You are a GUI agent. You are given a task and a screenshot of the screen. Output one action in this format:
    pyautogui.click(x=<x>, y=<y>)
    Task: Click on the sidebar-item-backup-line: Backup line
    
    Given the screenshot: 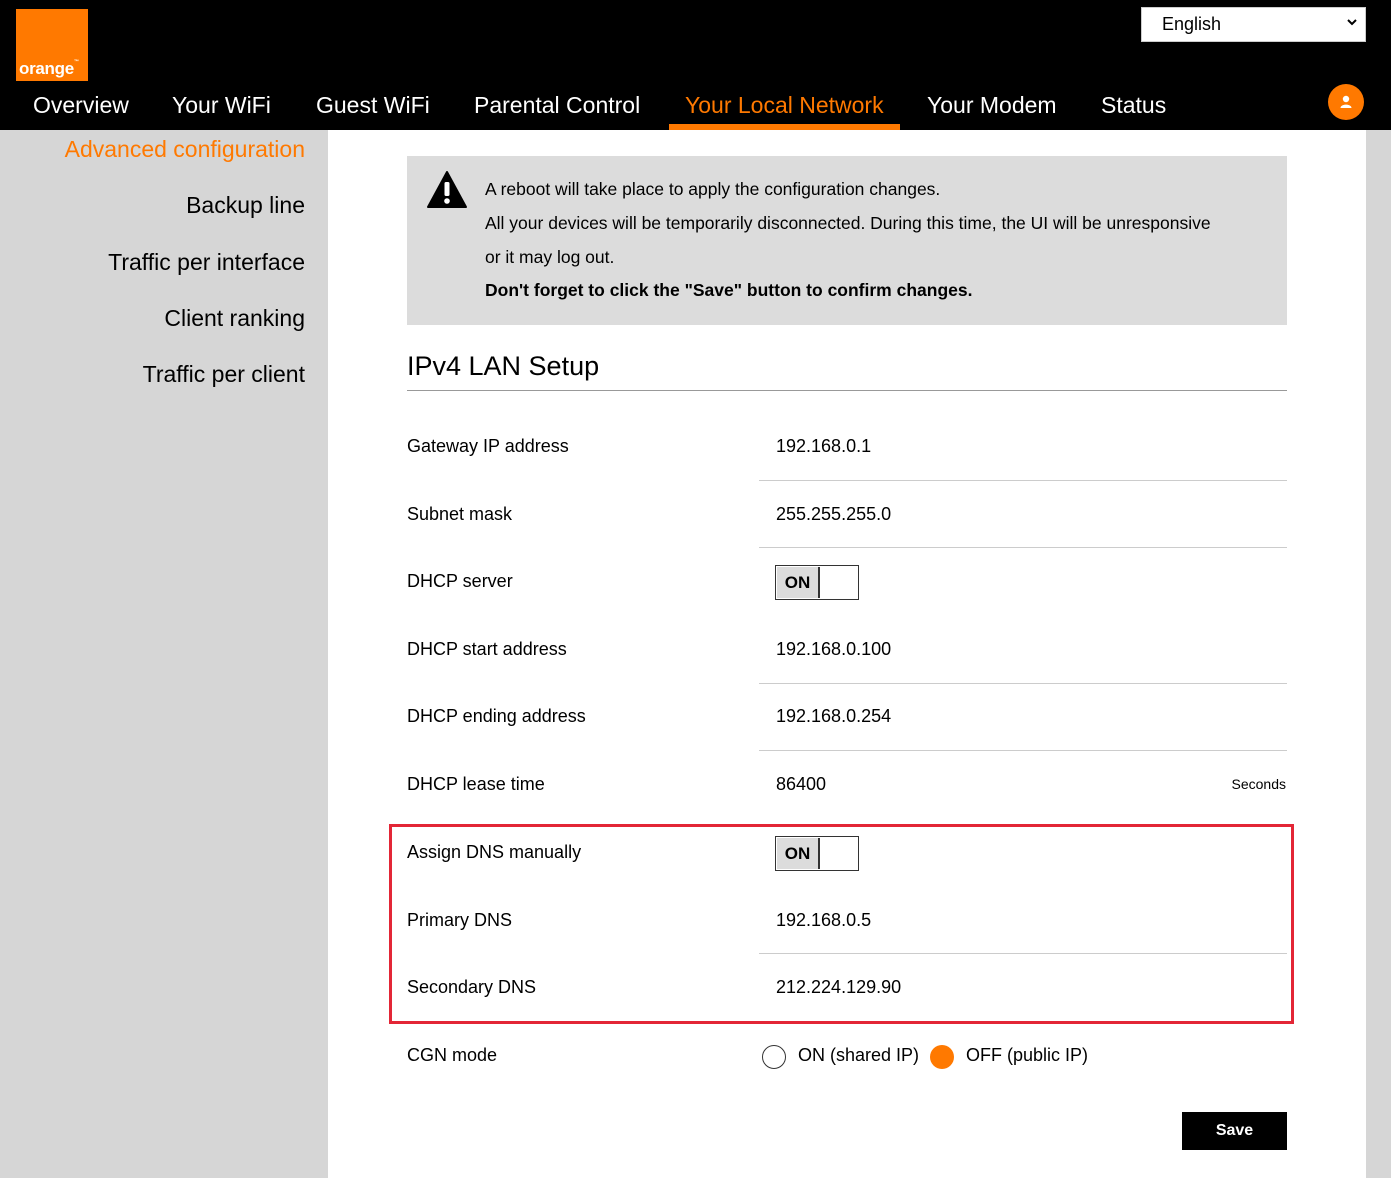 What is the action you would take?
    pyautogui.click(x=245, y=205)
    